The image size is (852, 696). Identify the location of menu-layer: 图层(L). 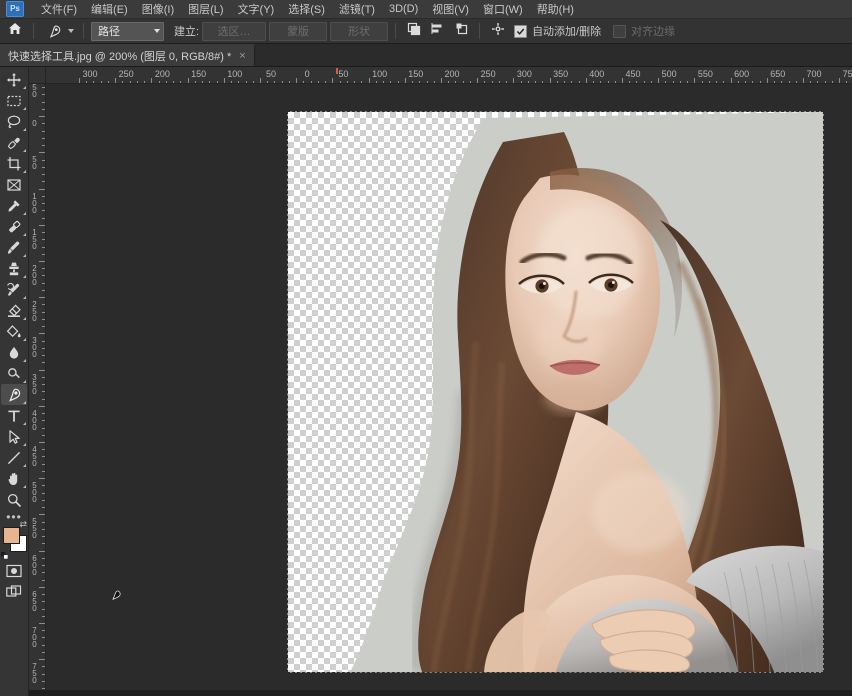
(205, 9).